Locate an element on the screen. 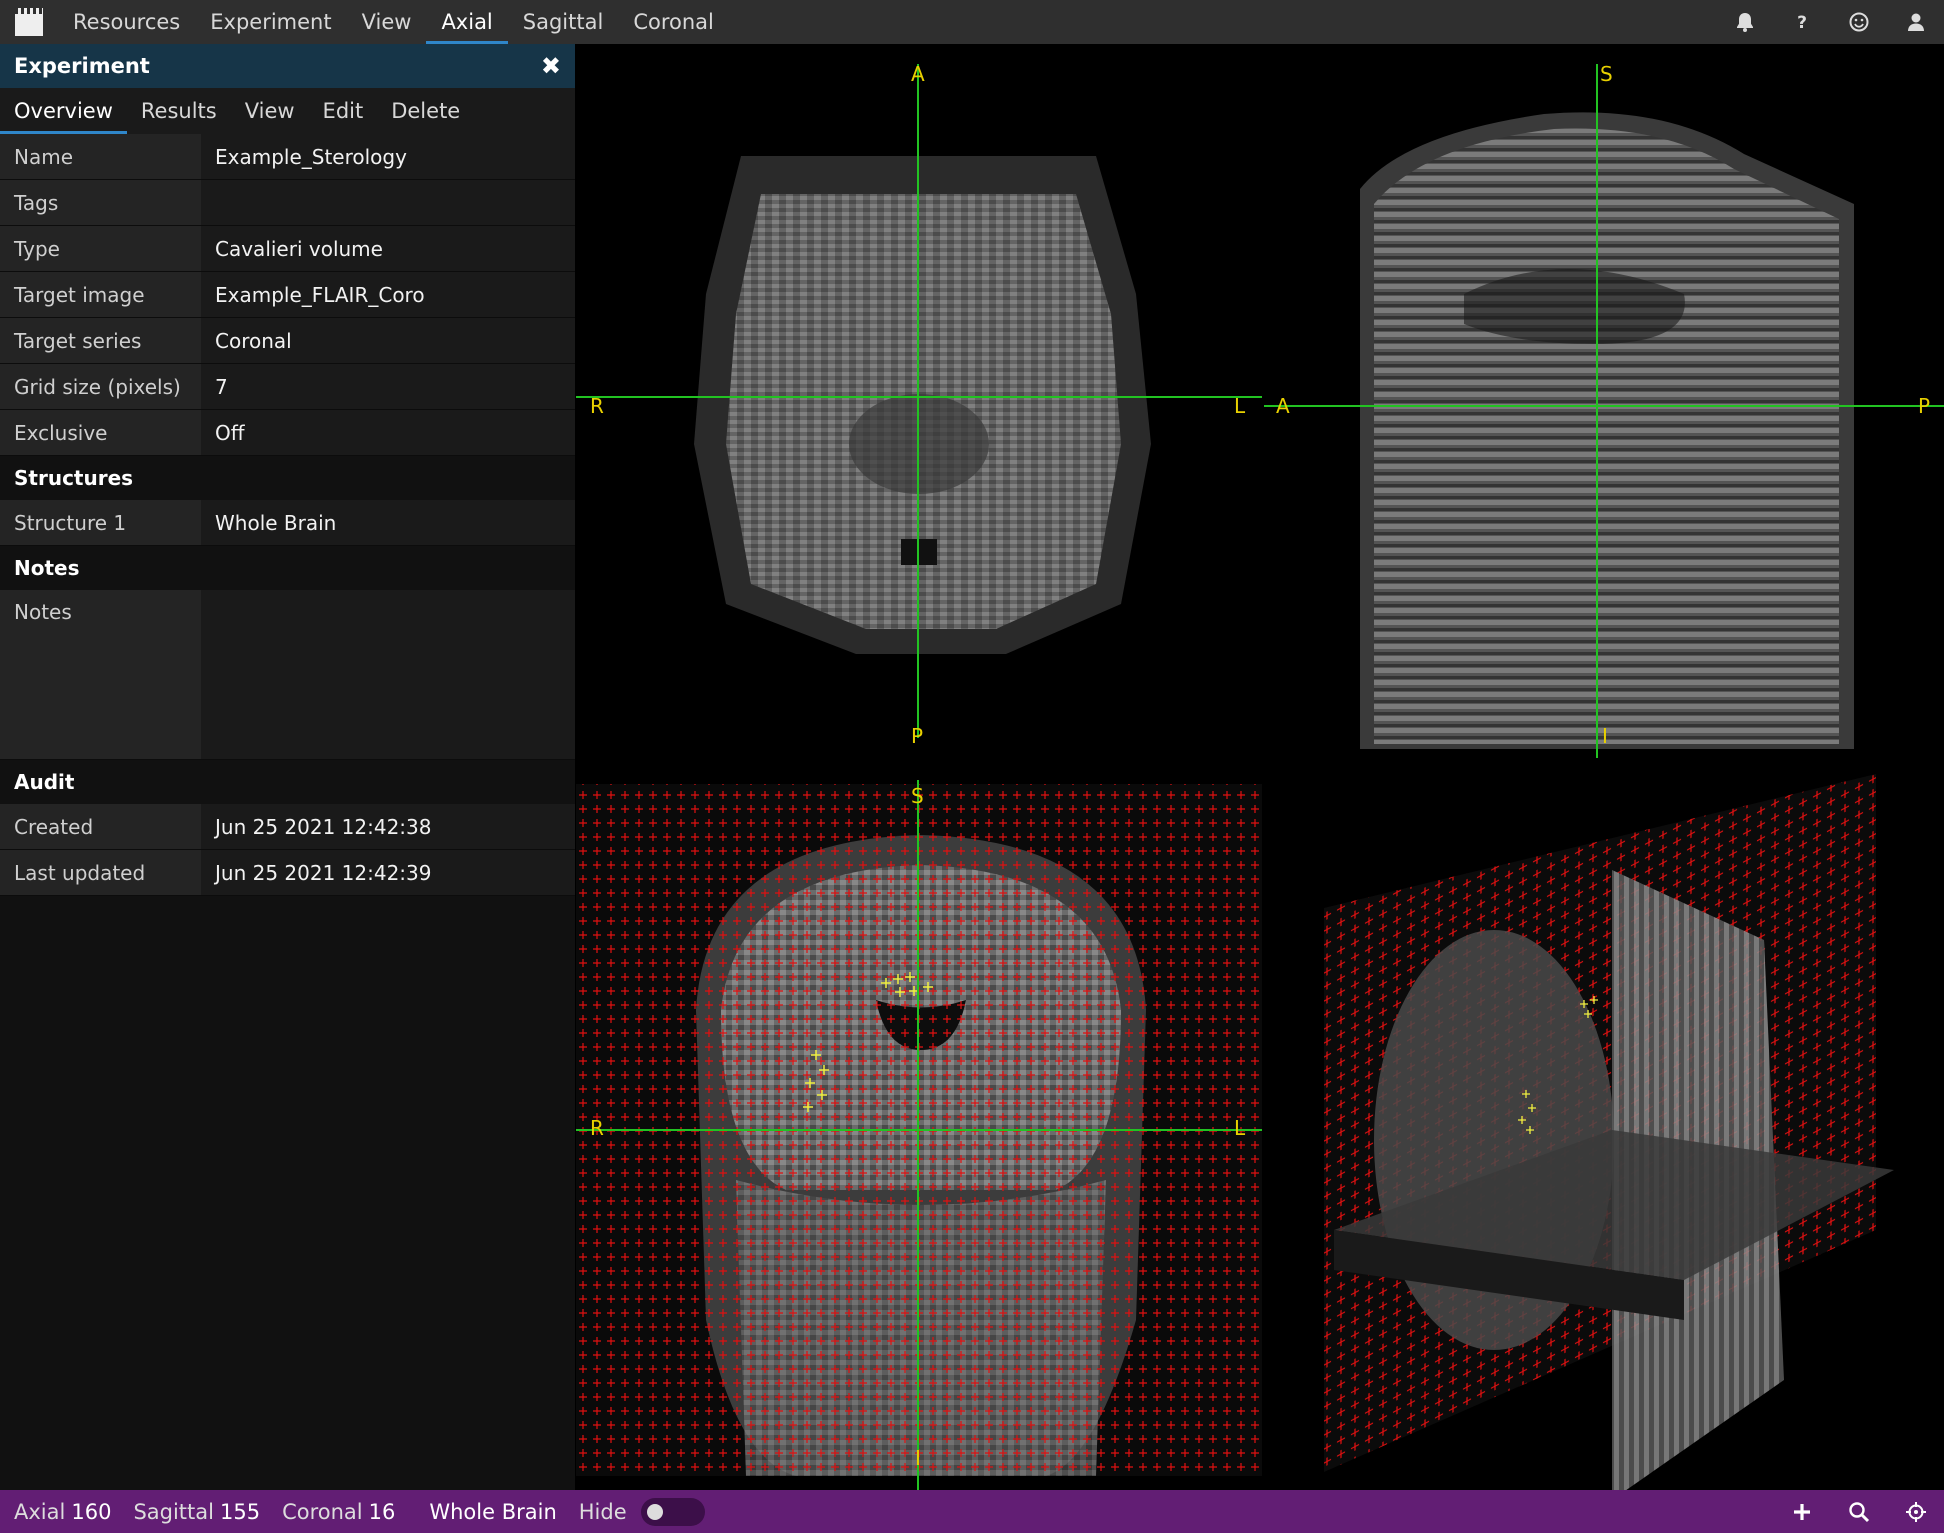 Image resolution: width=1944 pixels, height=1533 pixels. detail-value: Cavalieri volume is located at coordinates (388, 248).